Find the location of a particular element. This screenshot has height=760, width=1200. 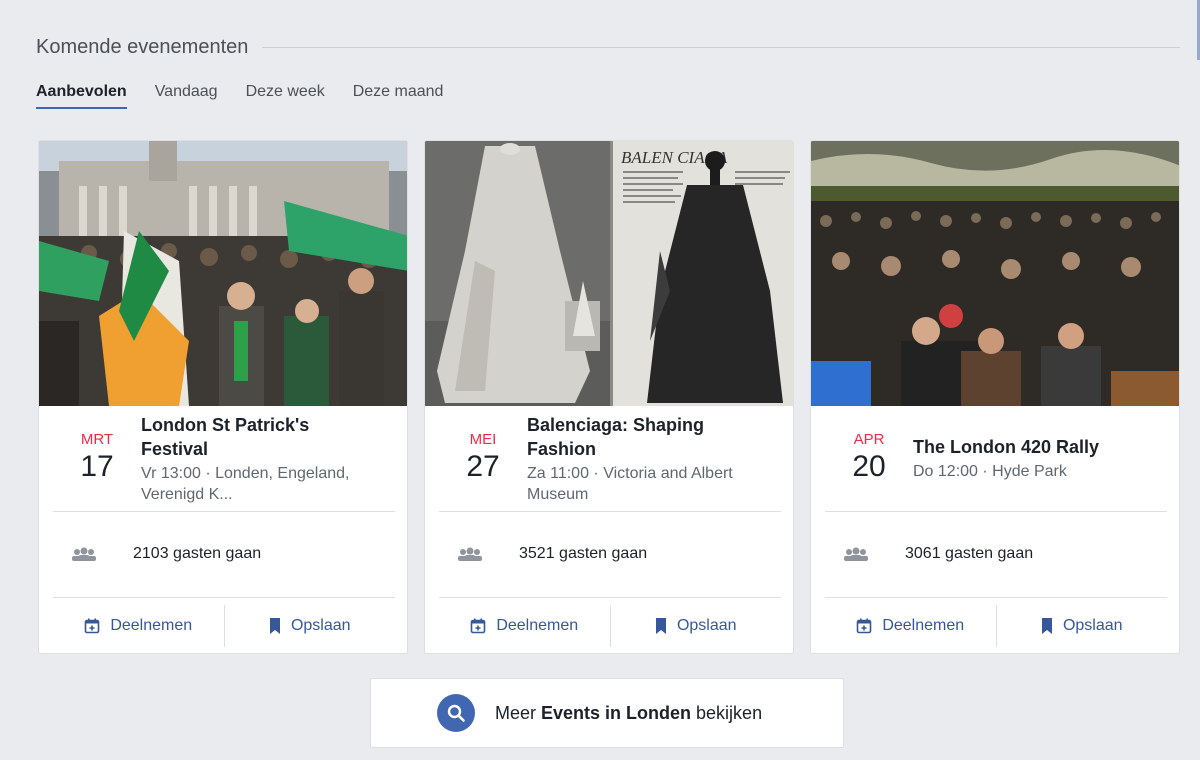

guests-row: 3521 gasten gaan is located at coordinates (610, 554).